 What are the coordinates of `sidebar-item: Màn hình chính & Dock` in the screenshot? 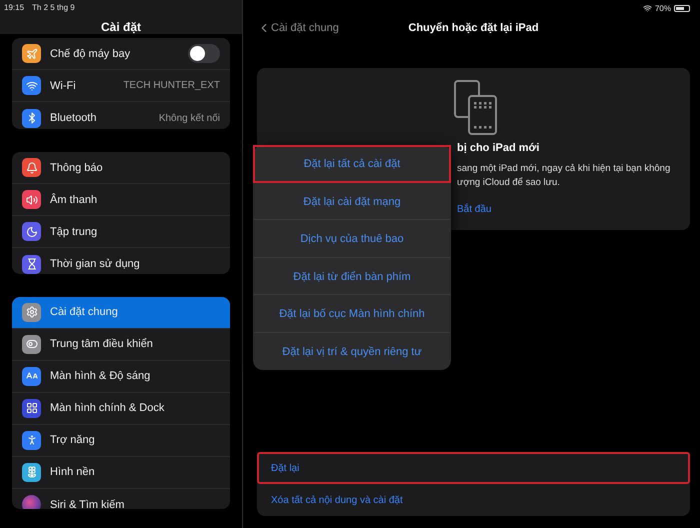 It's located at (121, 408).